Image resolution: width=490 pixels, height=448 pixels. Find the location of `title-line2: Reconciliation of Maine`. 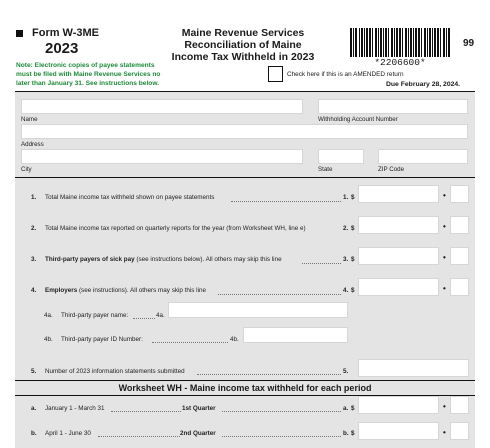

title-line2: Reconciliation of Maine is located at coordinates (243, 45).